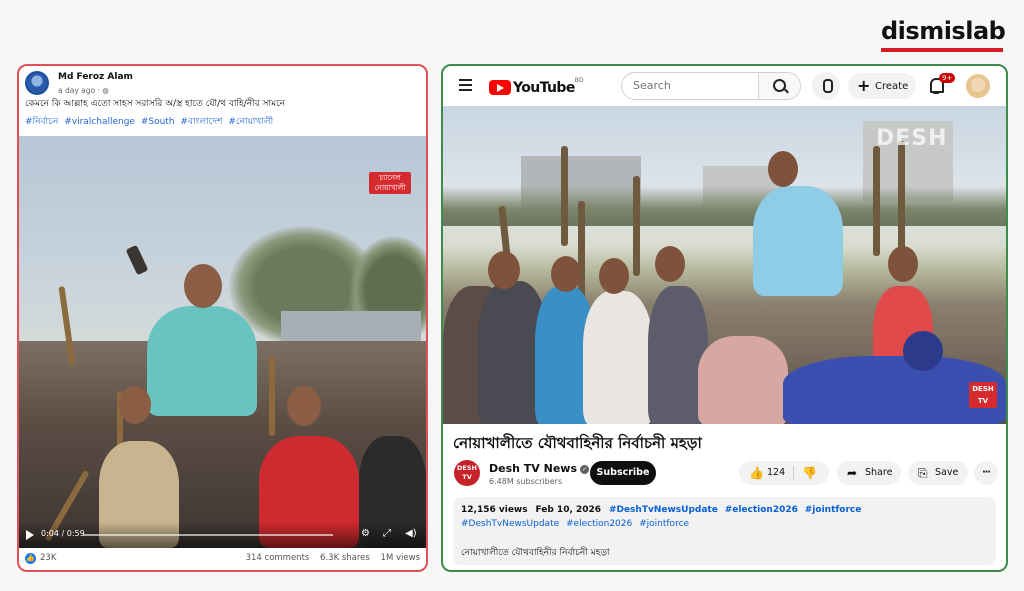  I want to click on thumbs-up-icon: 👍, so click(756, 473).